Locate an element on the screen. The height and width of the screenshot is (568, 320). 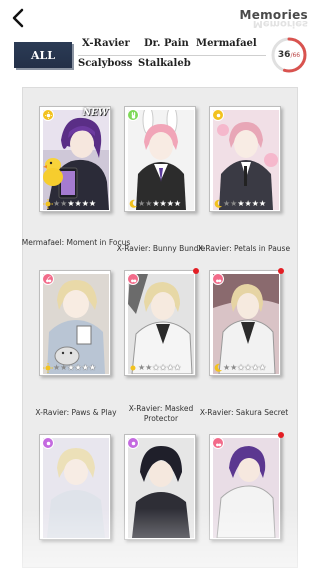
new-tag: NEW is located at coordinates (95, 113).